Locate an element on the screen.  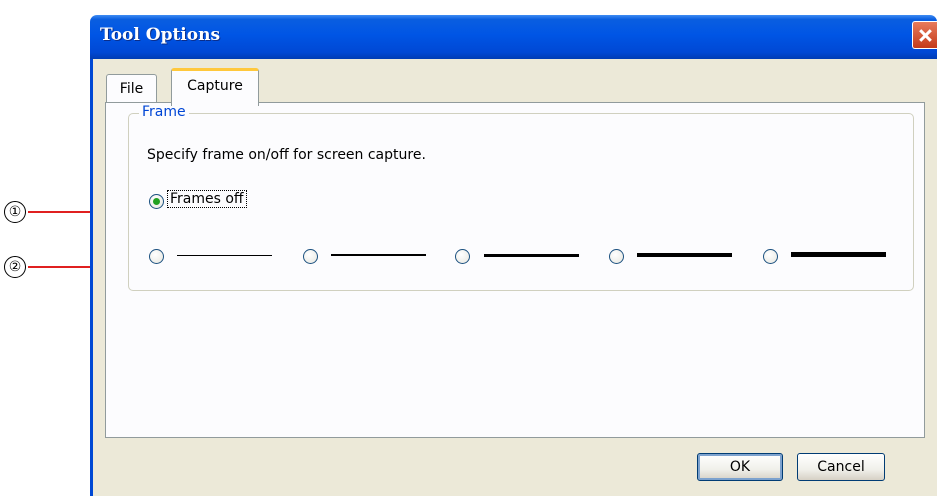
frame-line-4-radio is located at coordinates (616, 256).